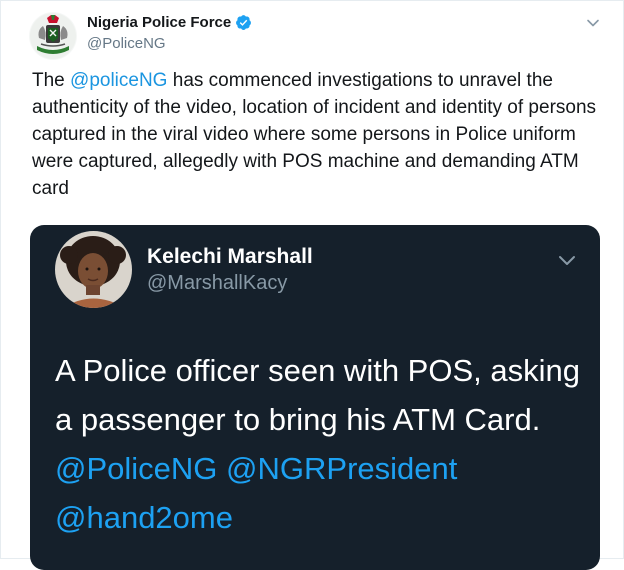 Image resolution: width=624 pixels, height=570 pixels. I want to click on mention-link: @policeNG, so click(118, 80).